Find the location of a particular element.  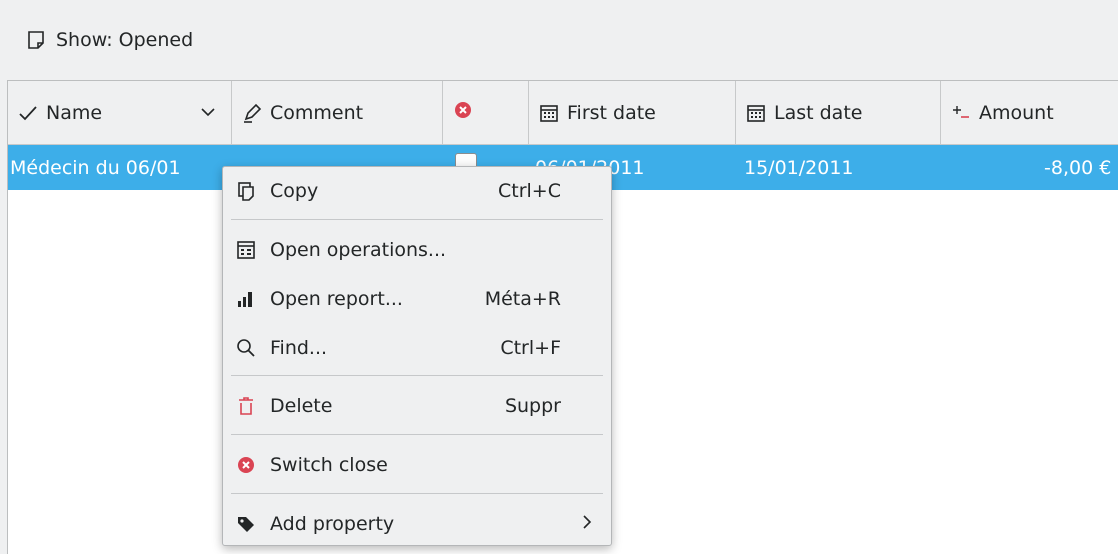

bar-chart-icon is located at coordinates (246, 299).